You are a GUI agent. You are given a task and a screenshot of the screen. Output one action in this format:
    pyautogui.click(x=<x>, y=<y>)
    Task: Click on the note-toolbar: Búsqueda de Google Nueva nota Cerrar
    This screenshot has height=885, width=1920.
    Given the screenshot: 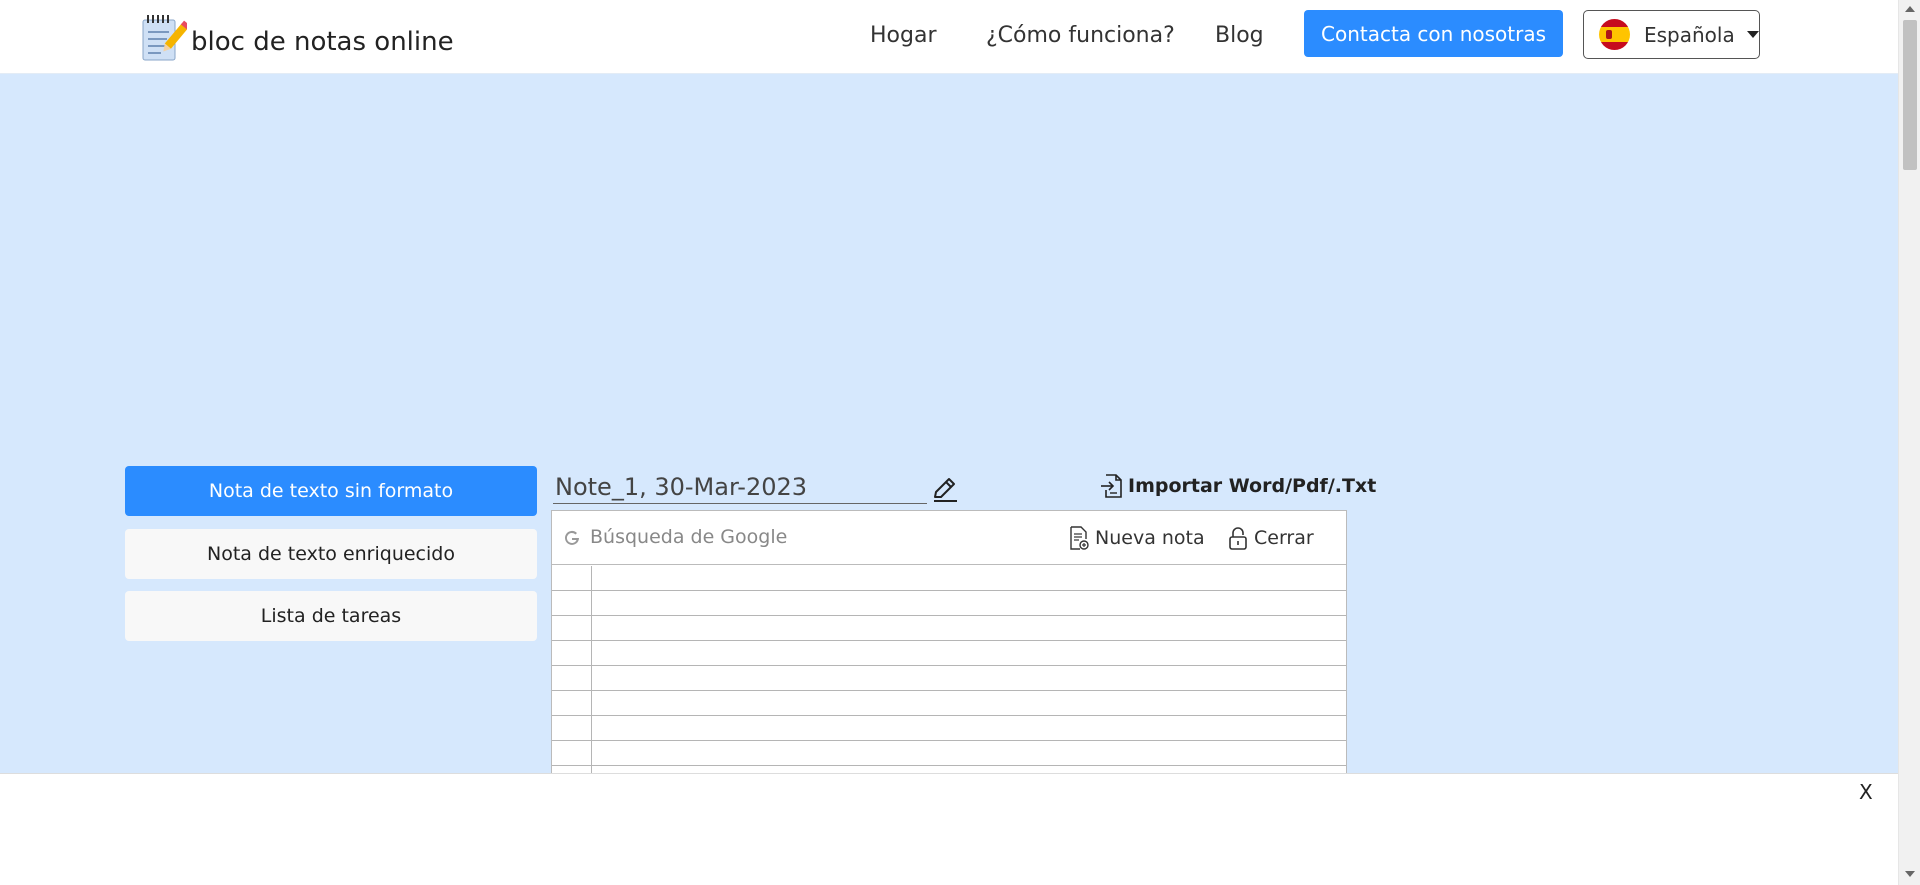 What is the action you would take?
    pyautogui.click(x=949, y=538)
    